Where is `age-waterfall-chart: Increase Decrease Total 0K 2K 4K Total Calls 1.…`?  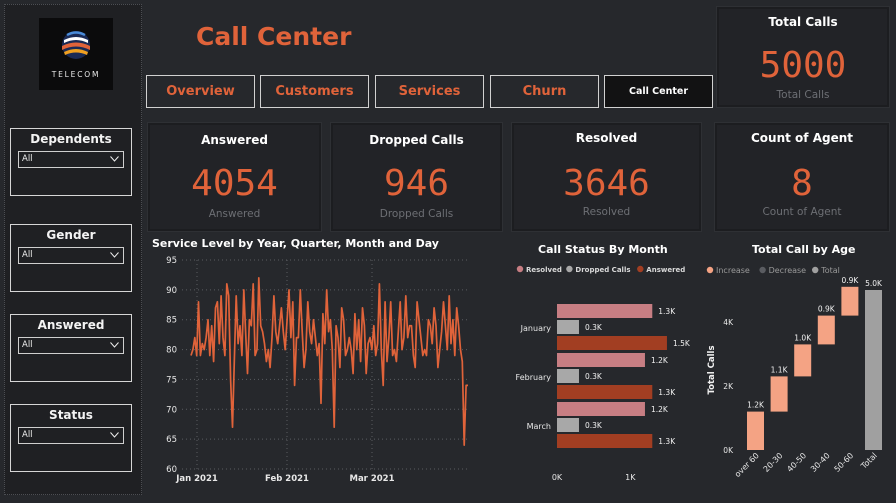
age-waterfall-chart: Increase Decrease Total 0K 2K 4K Total Calls 1.… is located at coordinates (794, 372).